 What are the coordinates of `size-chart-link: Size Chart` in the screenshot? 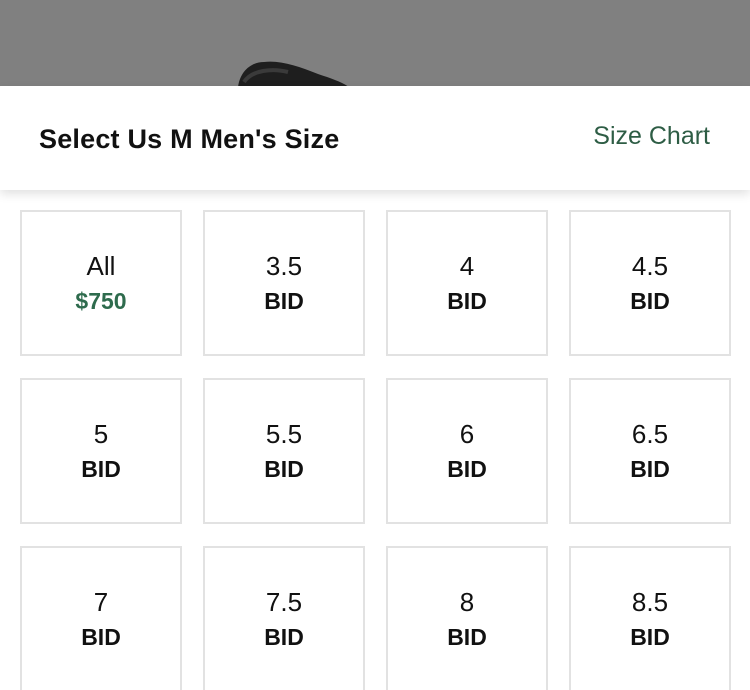 It's located at (651, 136).